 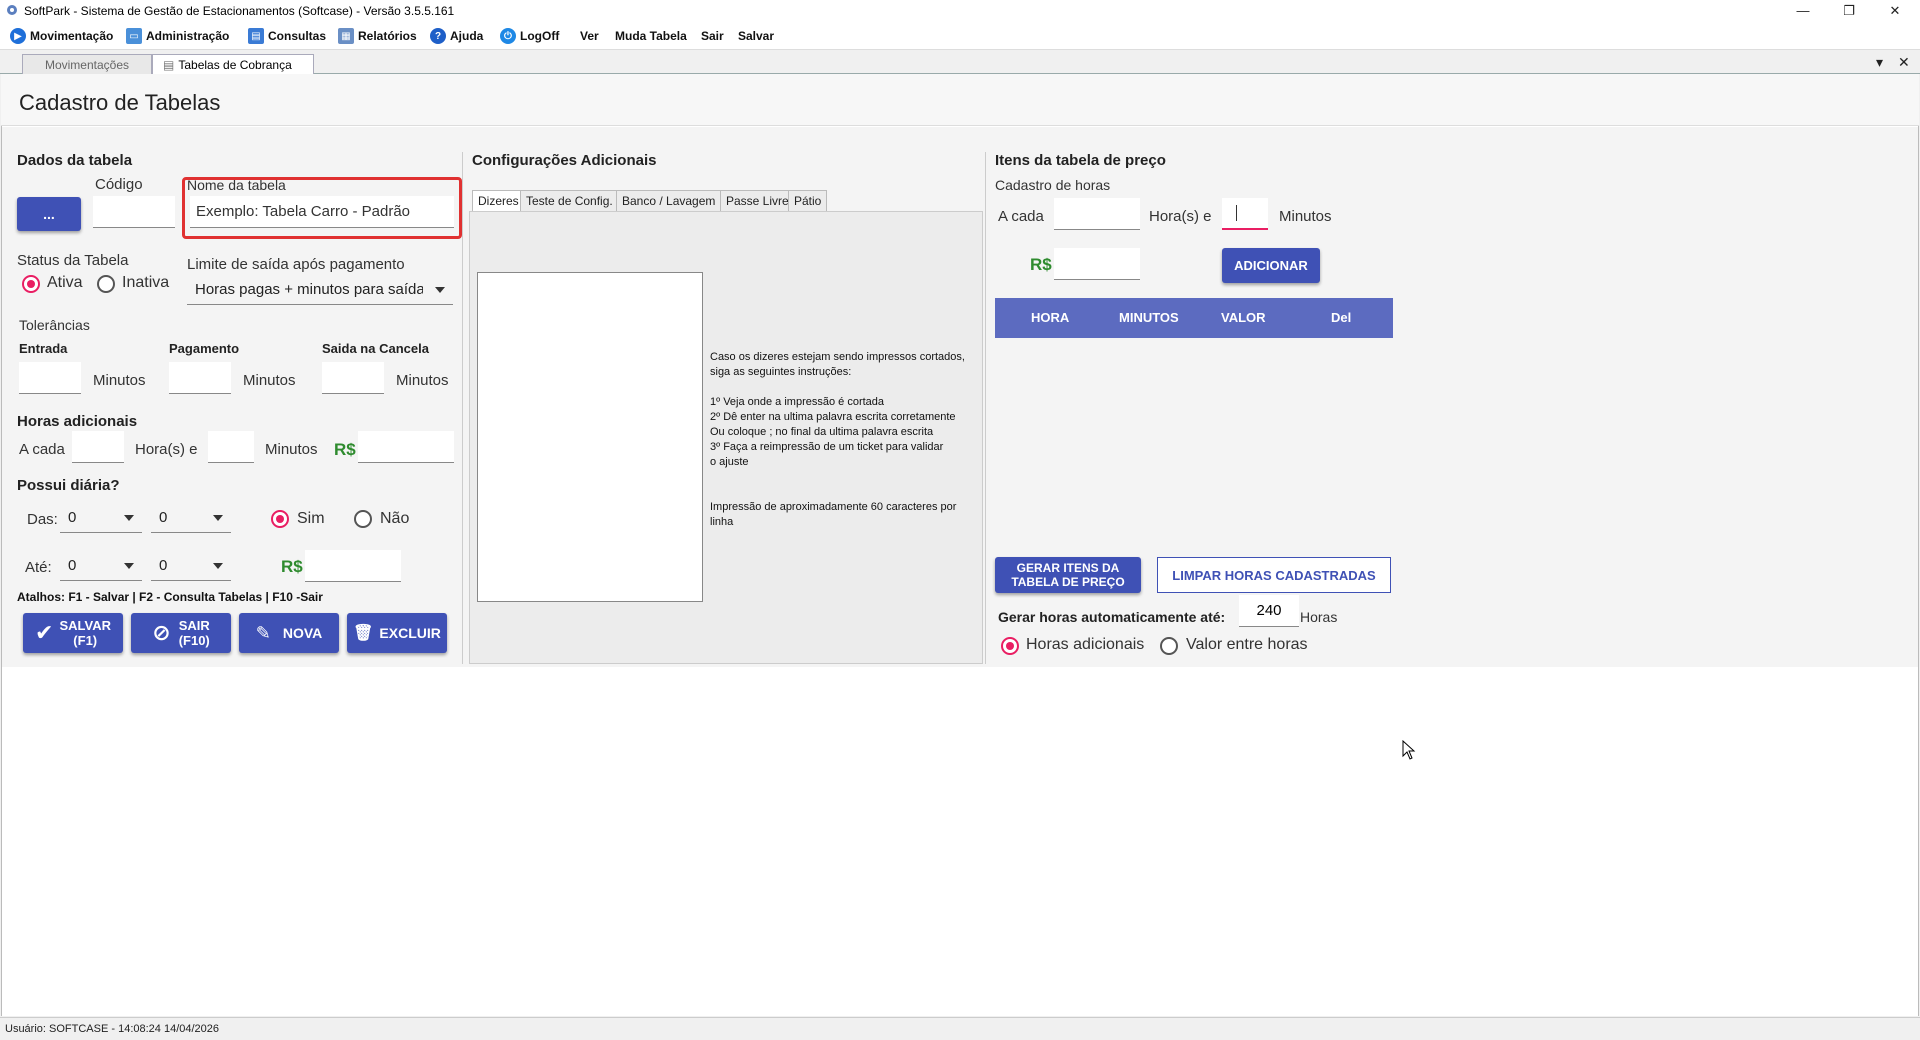 I want to click on itens-table-header: HORA MINUTOS VALOR Del, so click(x=1194, y=318).